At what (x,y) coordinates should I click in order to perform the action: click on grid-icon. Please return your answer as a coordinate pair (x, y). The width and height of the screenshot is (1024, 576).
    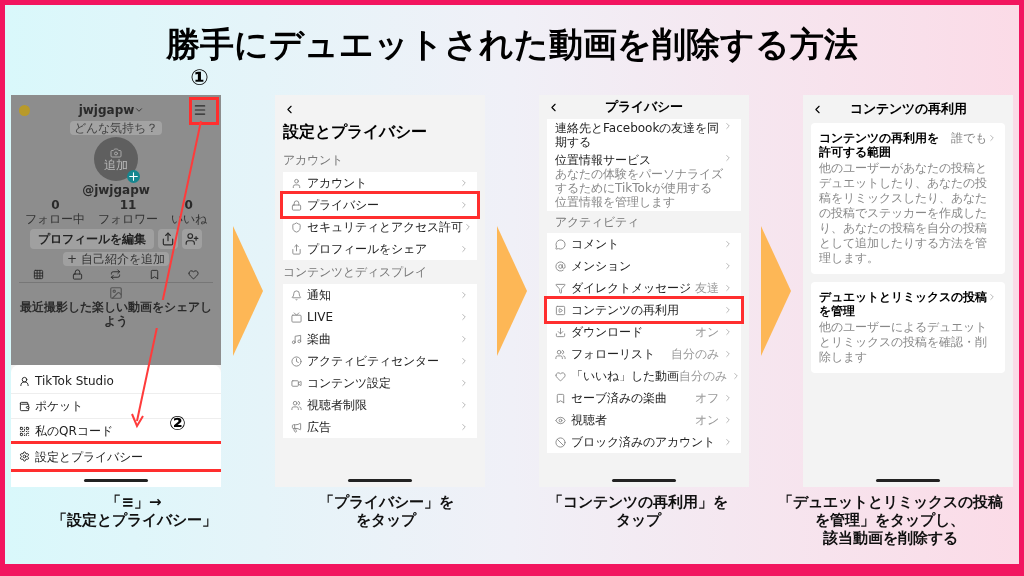
    Looking at the image, I should click on (38, 274).